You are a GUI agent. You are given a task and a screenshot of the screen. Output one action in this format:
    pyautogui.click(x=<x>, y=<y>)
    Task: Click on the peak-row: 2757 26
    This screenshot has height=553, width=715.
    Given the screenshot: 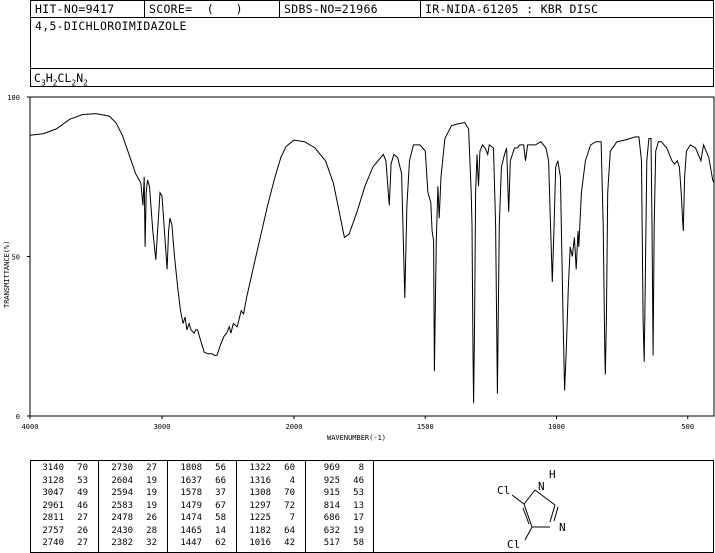 What is the action you would take?
    pyautogui.click(x=64, y=531)
    